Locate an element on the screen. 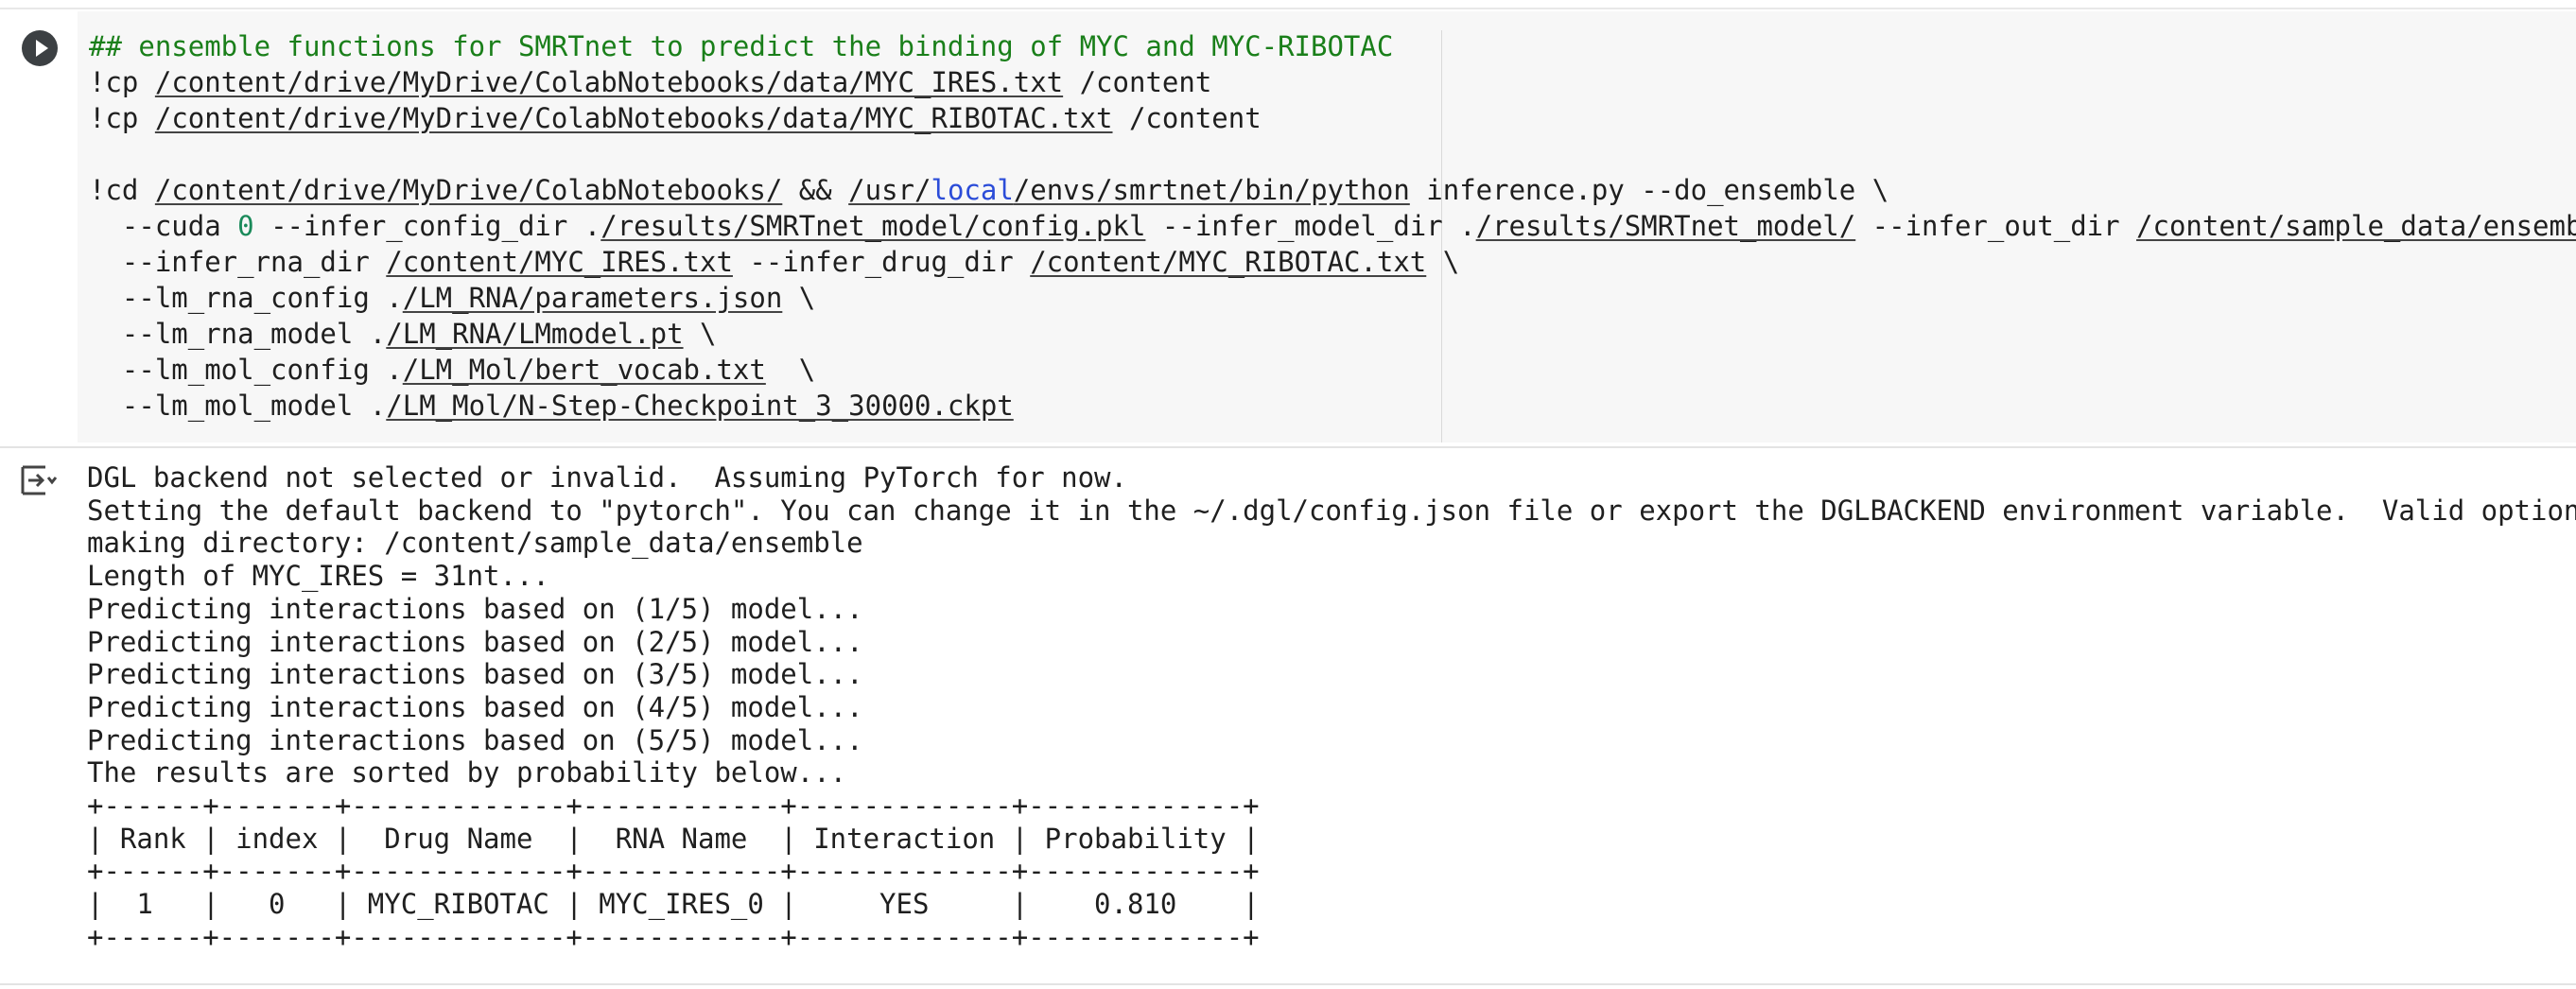  arg-text: --lm_rna_model . is located at coordinates (238, 334).